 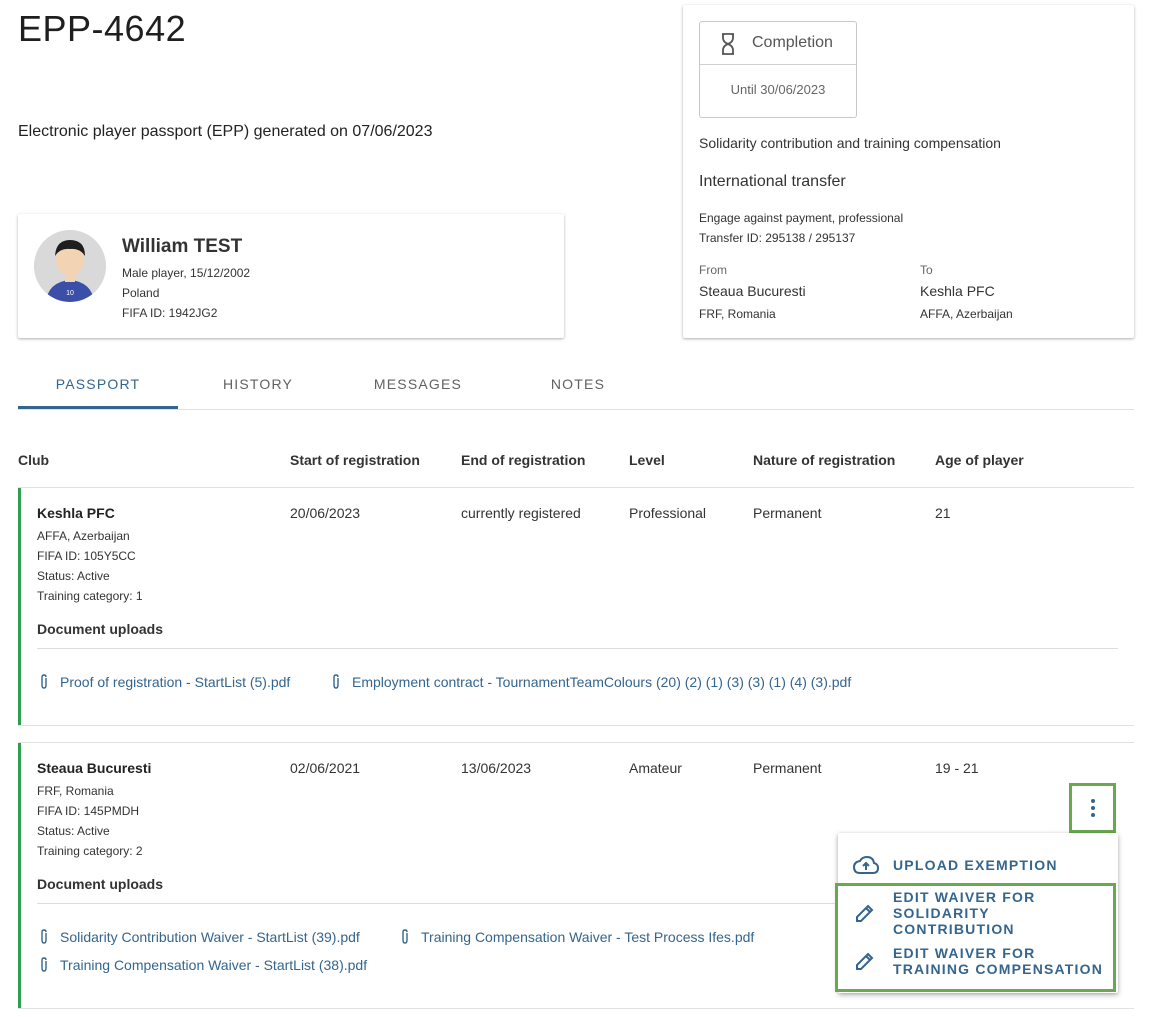 What do you see at coordinates (752, 291) in the screenshot?
I see `from-club: Steaua Bucuresti` at bounding box center [752, 291].